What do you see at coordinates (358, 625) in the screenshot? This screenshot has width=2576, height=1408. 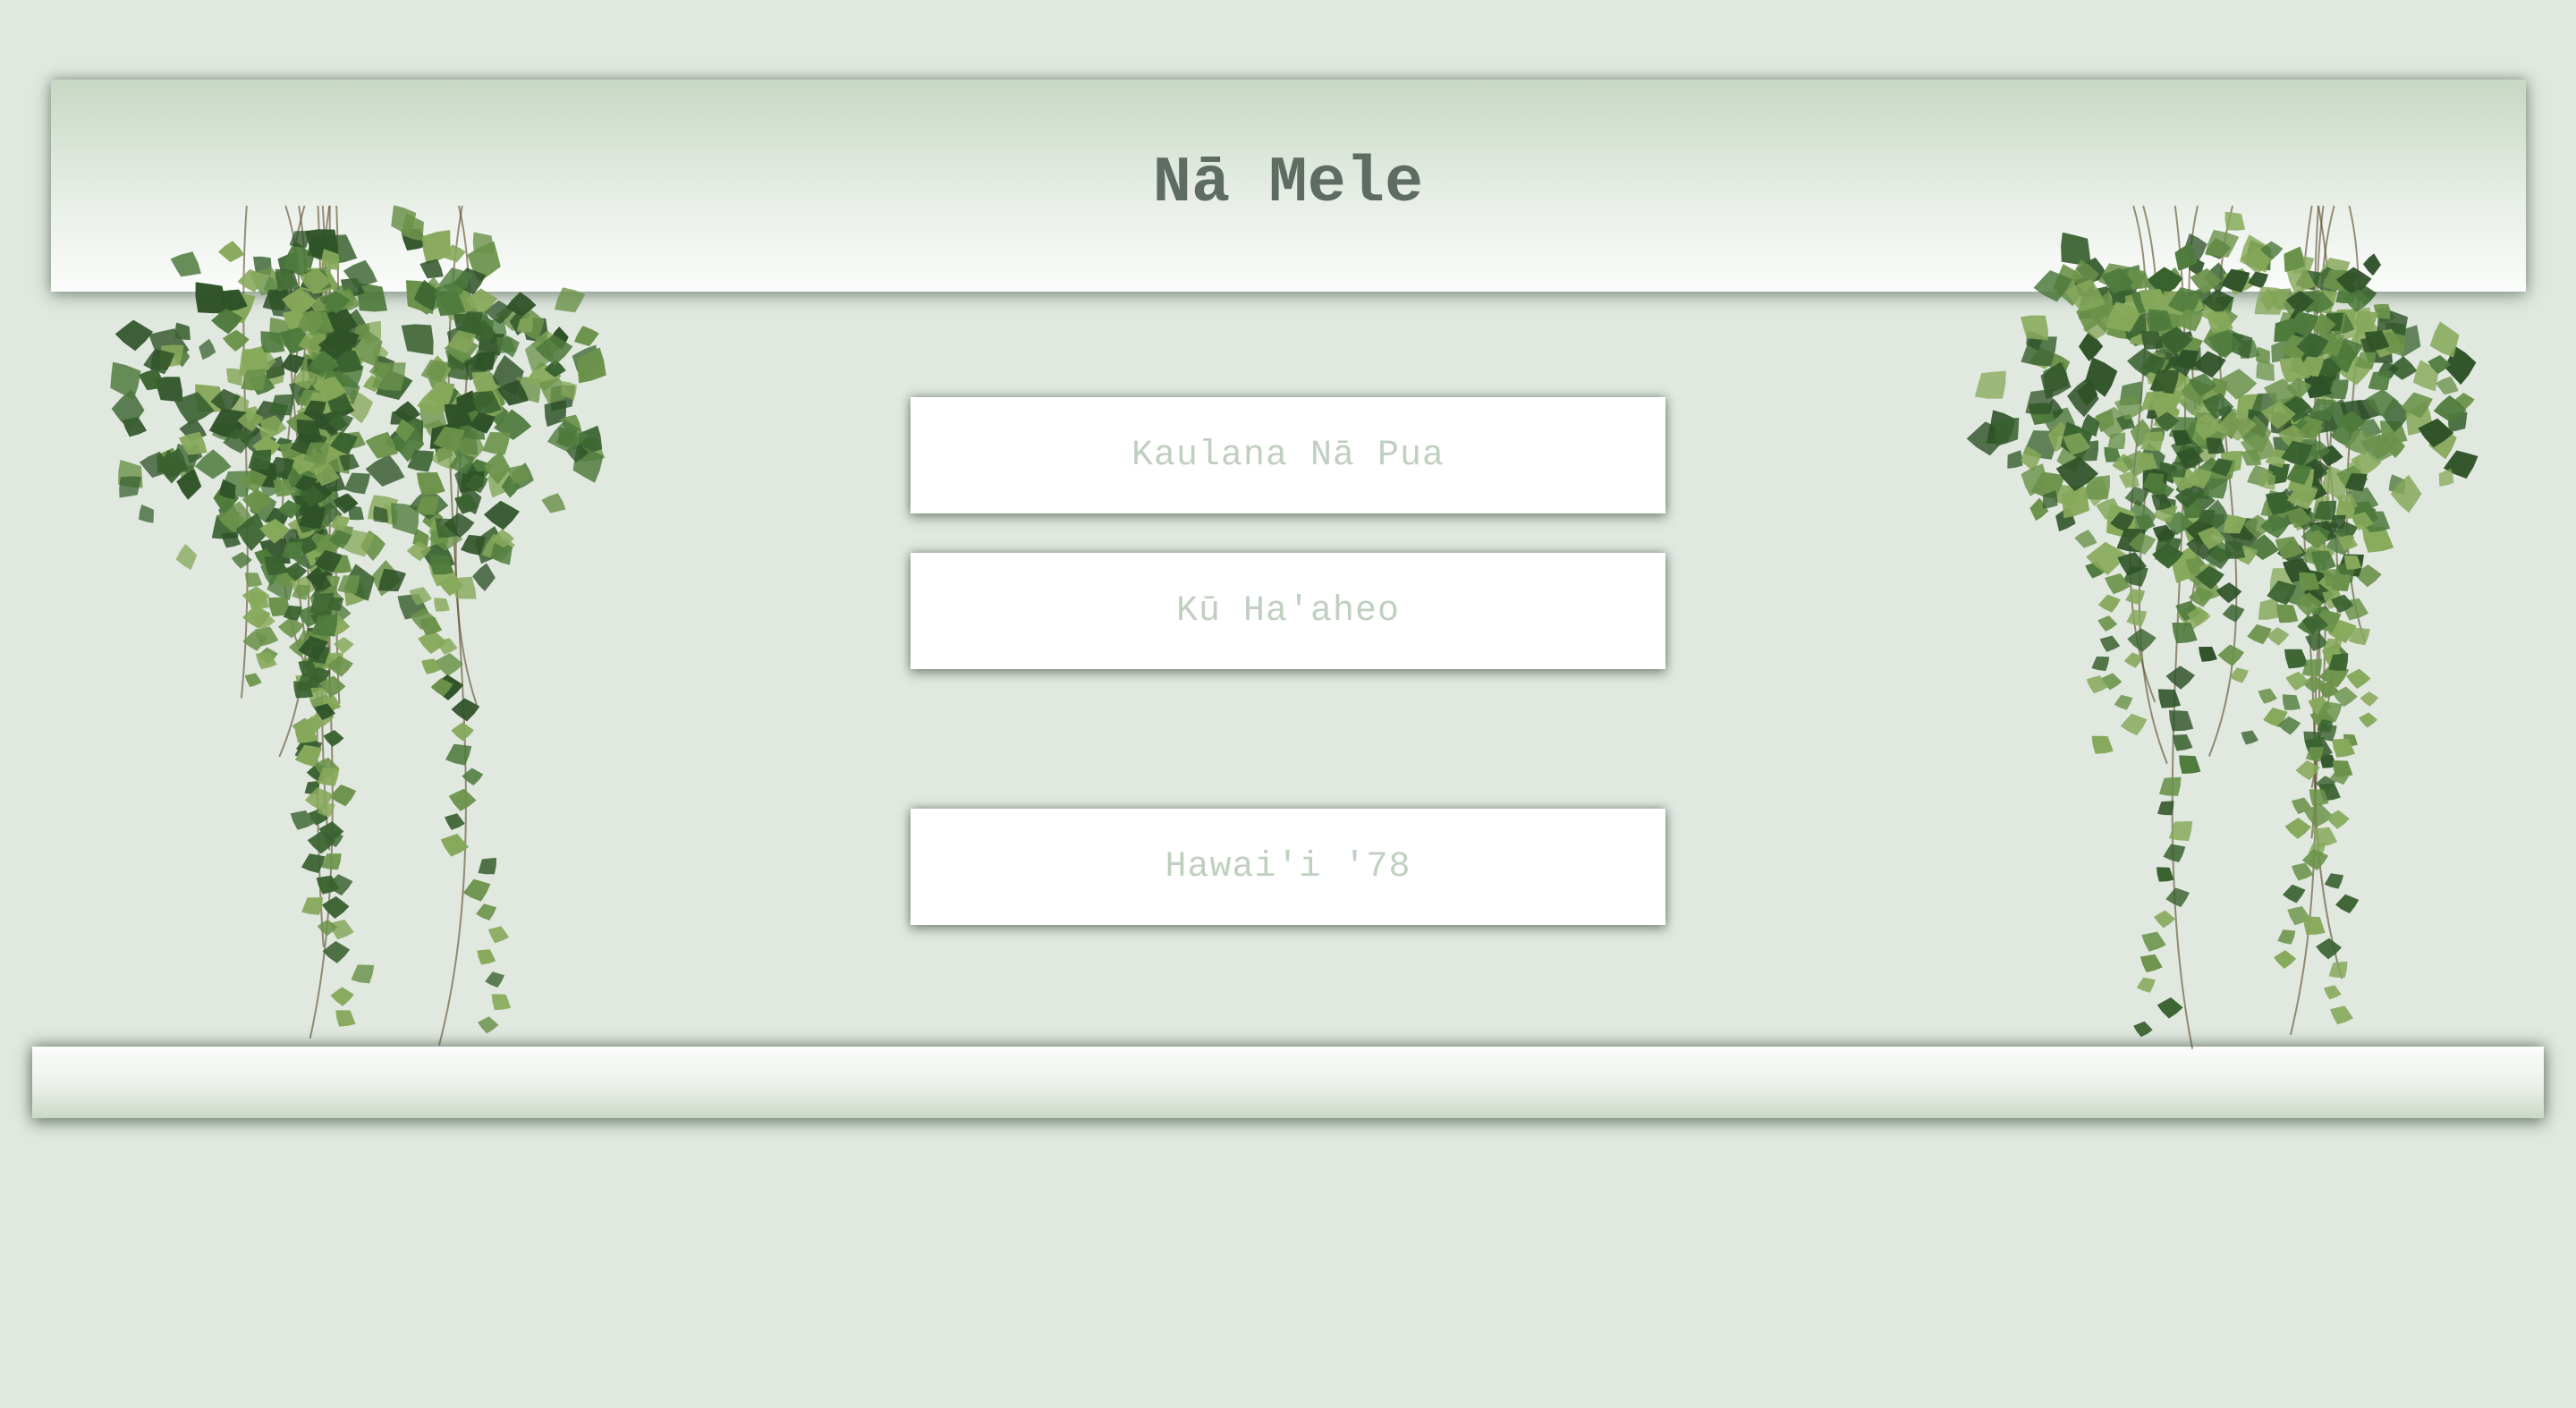 I see `ivy-plant-left-icon` at bounding box center [358, 625].